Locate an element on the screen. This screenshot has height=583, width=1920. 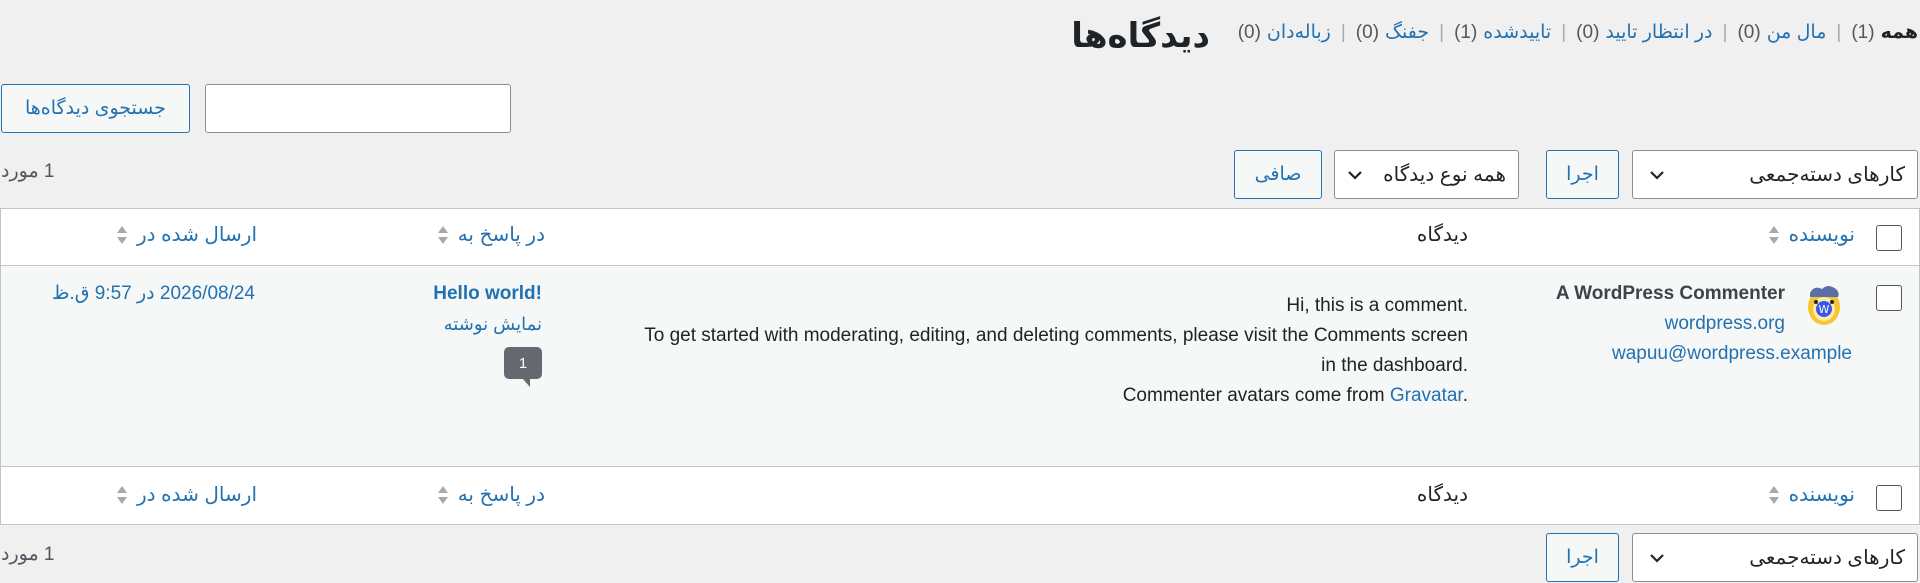
filter-spam-label: جفنگ is located at coordinates (1407, 32).